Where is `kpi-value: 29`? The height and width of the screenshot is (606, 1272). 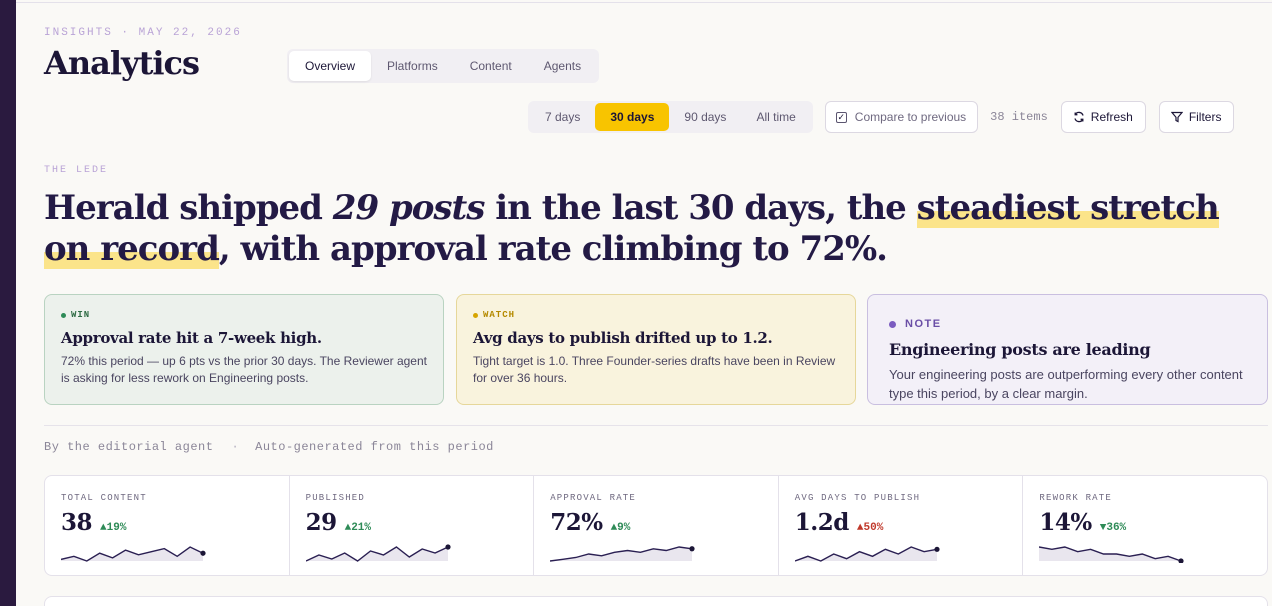 kpi-value: 29 is located at coordinates (321, 522).